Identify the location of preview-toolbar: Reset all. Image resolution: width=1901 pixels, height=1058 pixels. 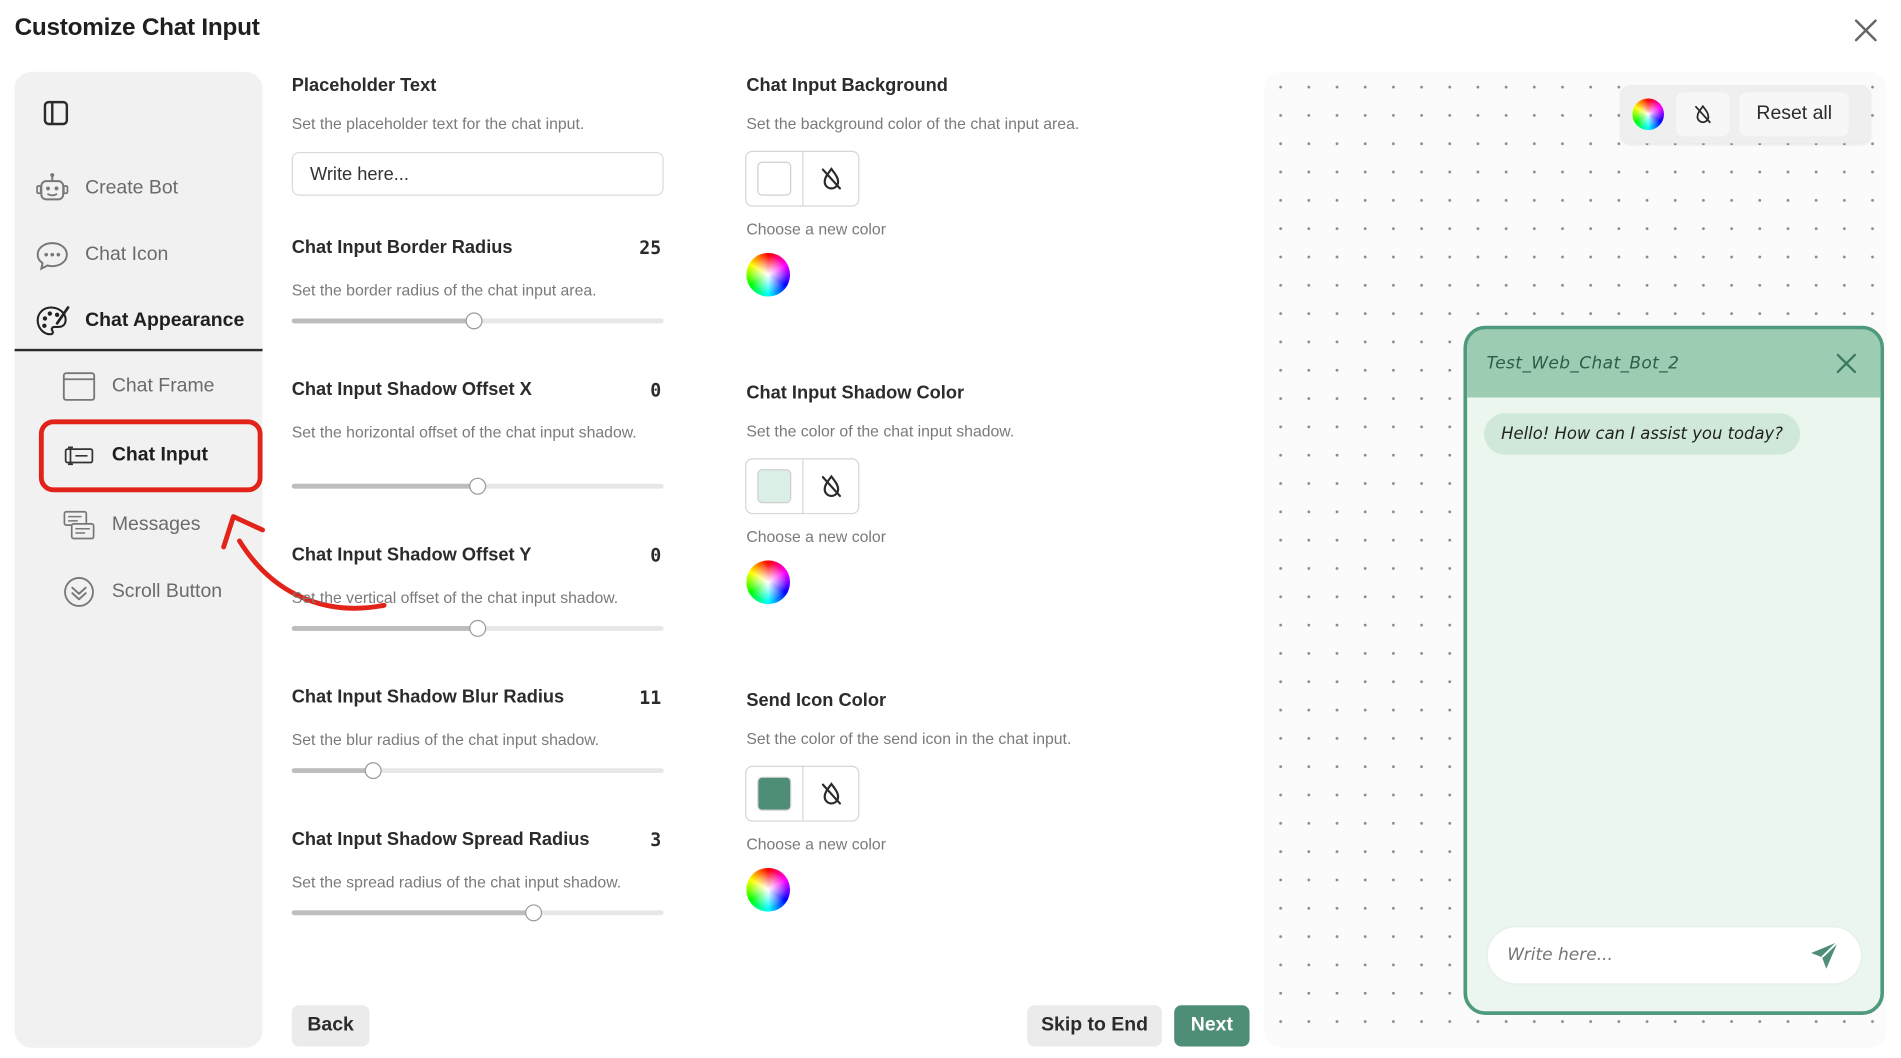
(1745, 114).